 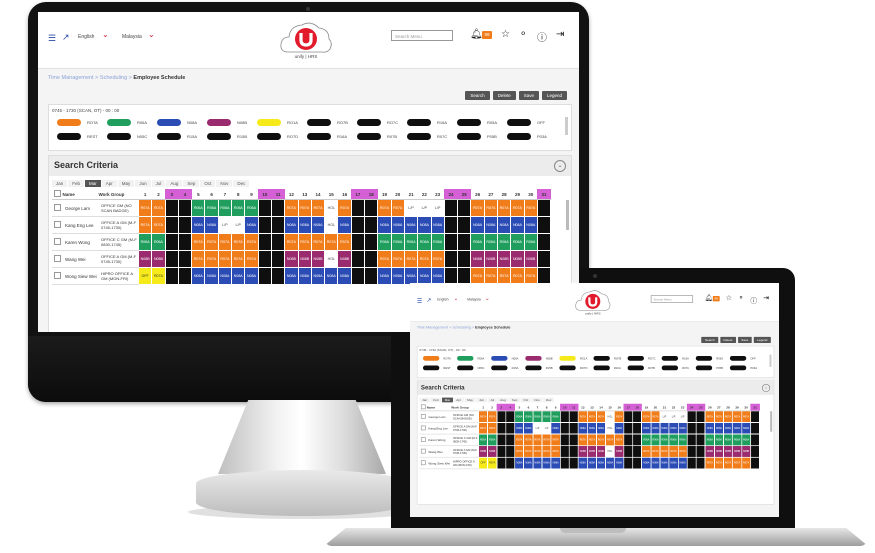 What do you see at coordinates (52, 38) in the screenshot?
I see `hamburger-menu-icon: ☰` at bounding box center [52, 38].